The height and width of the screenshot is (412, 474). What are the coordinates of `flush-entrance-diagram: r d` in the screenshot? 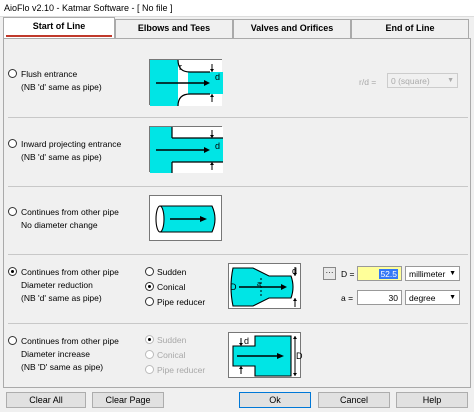 It's located at (186, 82).